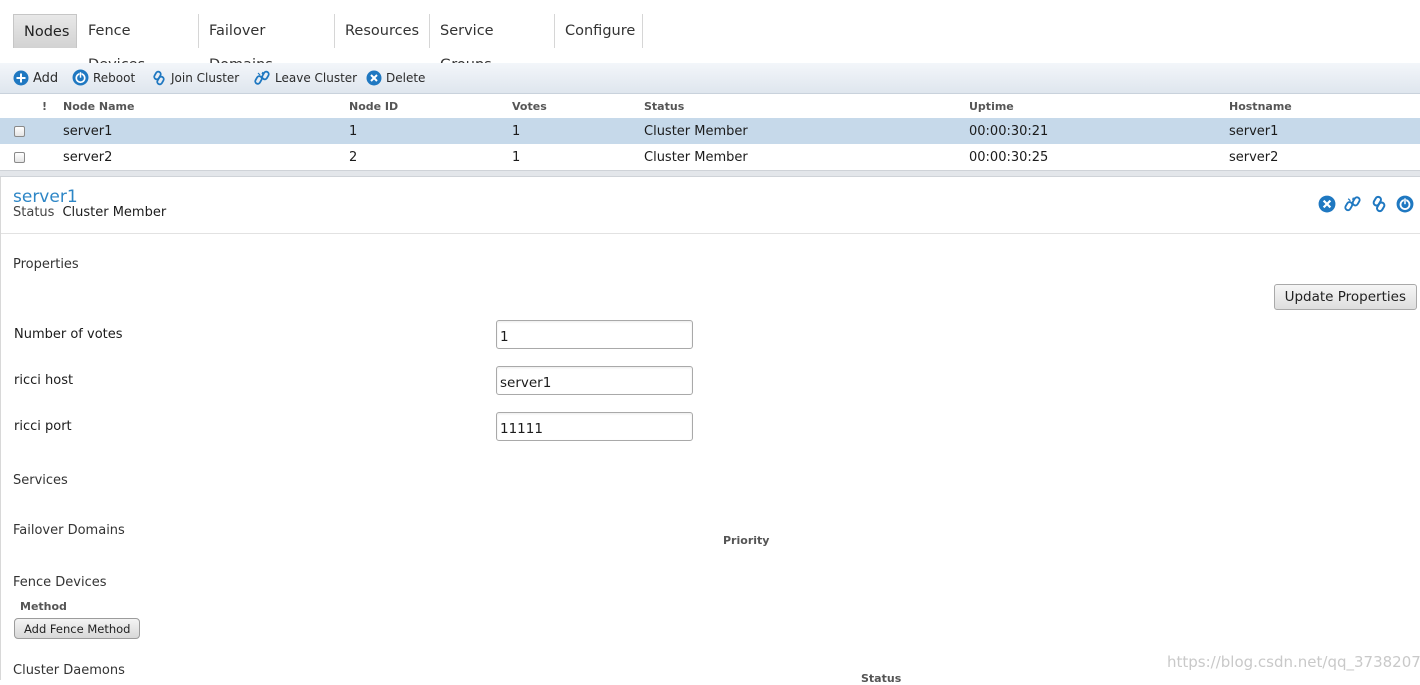 Image resolution: width=1420 pixels, height=685 pixels. What do you see at coordinates (88, 157) in the screenshot?
I see `cell-node-name: server2` at bounding box center [88, 157].